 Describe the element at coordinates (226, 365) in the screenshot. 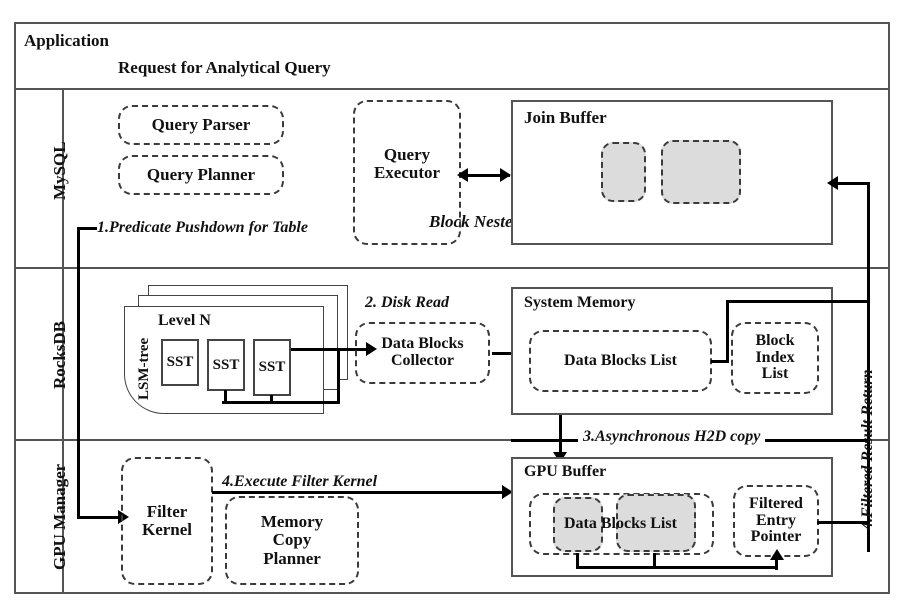

I see `sst-block-2: SST` at that location.